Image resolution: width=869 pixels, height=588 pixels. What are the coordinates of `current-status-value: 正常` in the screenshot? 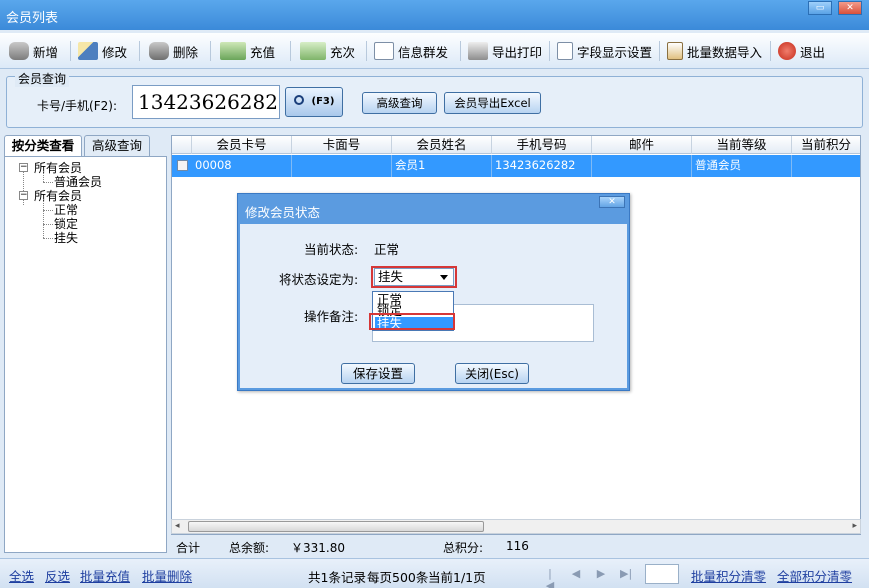 It's located at (387, 249).